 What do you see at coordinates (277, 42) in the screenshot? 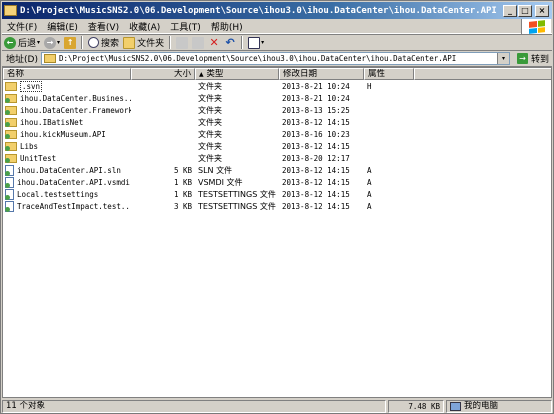
I see `standard-toolbar: ← 后退 ▾ → ▾ ↑ 搜索 文件夹 ✕ ↶ ▾` at bounding box center [277, 42].